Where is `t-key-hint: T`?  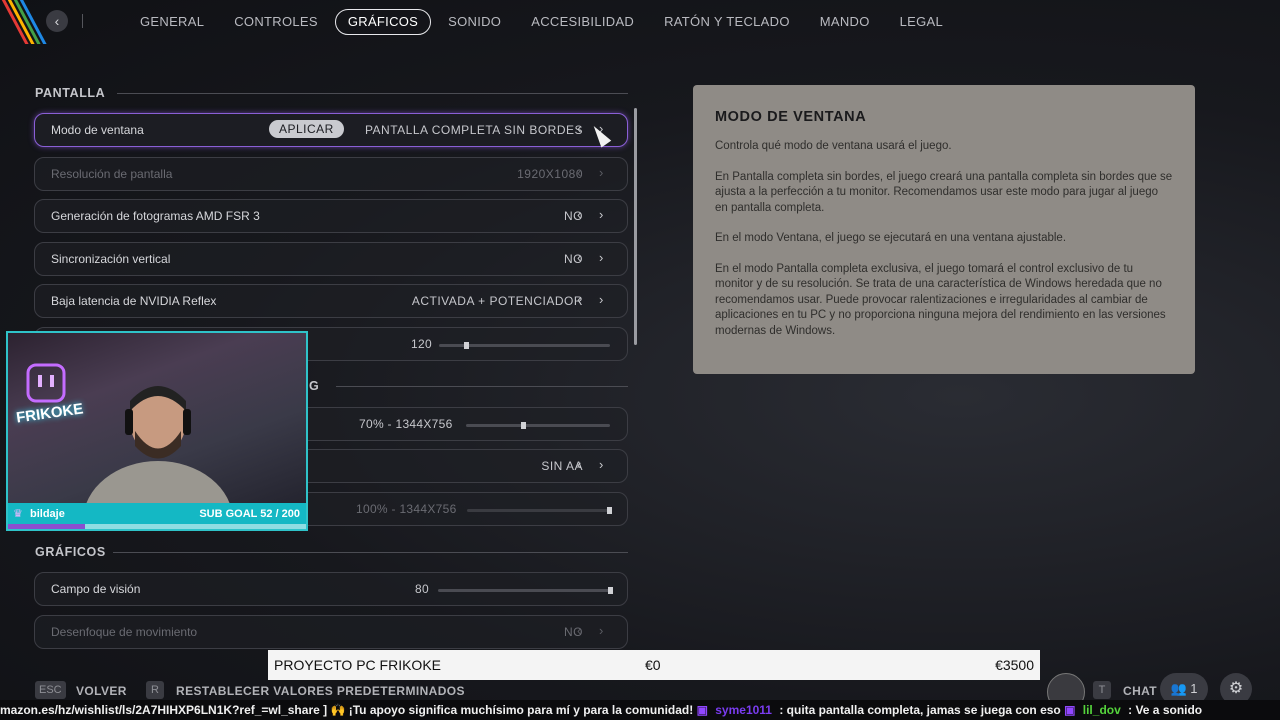
t-key-hint: T is located at coordinates (1102, 690).